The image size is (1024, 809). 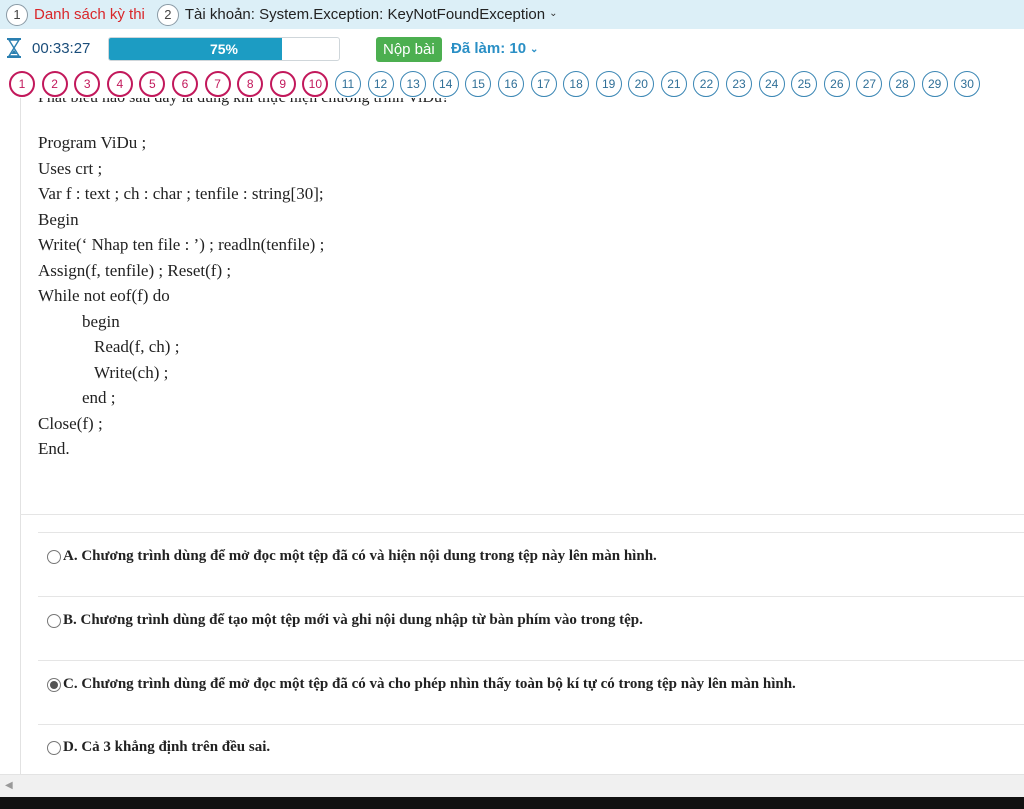 I want to click on question-nav-29: 29, so click(x=934, y=84).